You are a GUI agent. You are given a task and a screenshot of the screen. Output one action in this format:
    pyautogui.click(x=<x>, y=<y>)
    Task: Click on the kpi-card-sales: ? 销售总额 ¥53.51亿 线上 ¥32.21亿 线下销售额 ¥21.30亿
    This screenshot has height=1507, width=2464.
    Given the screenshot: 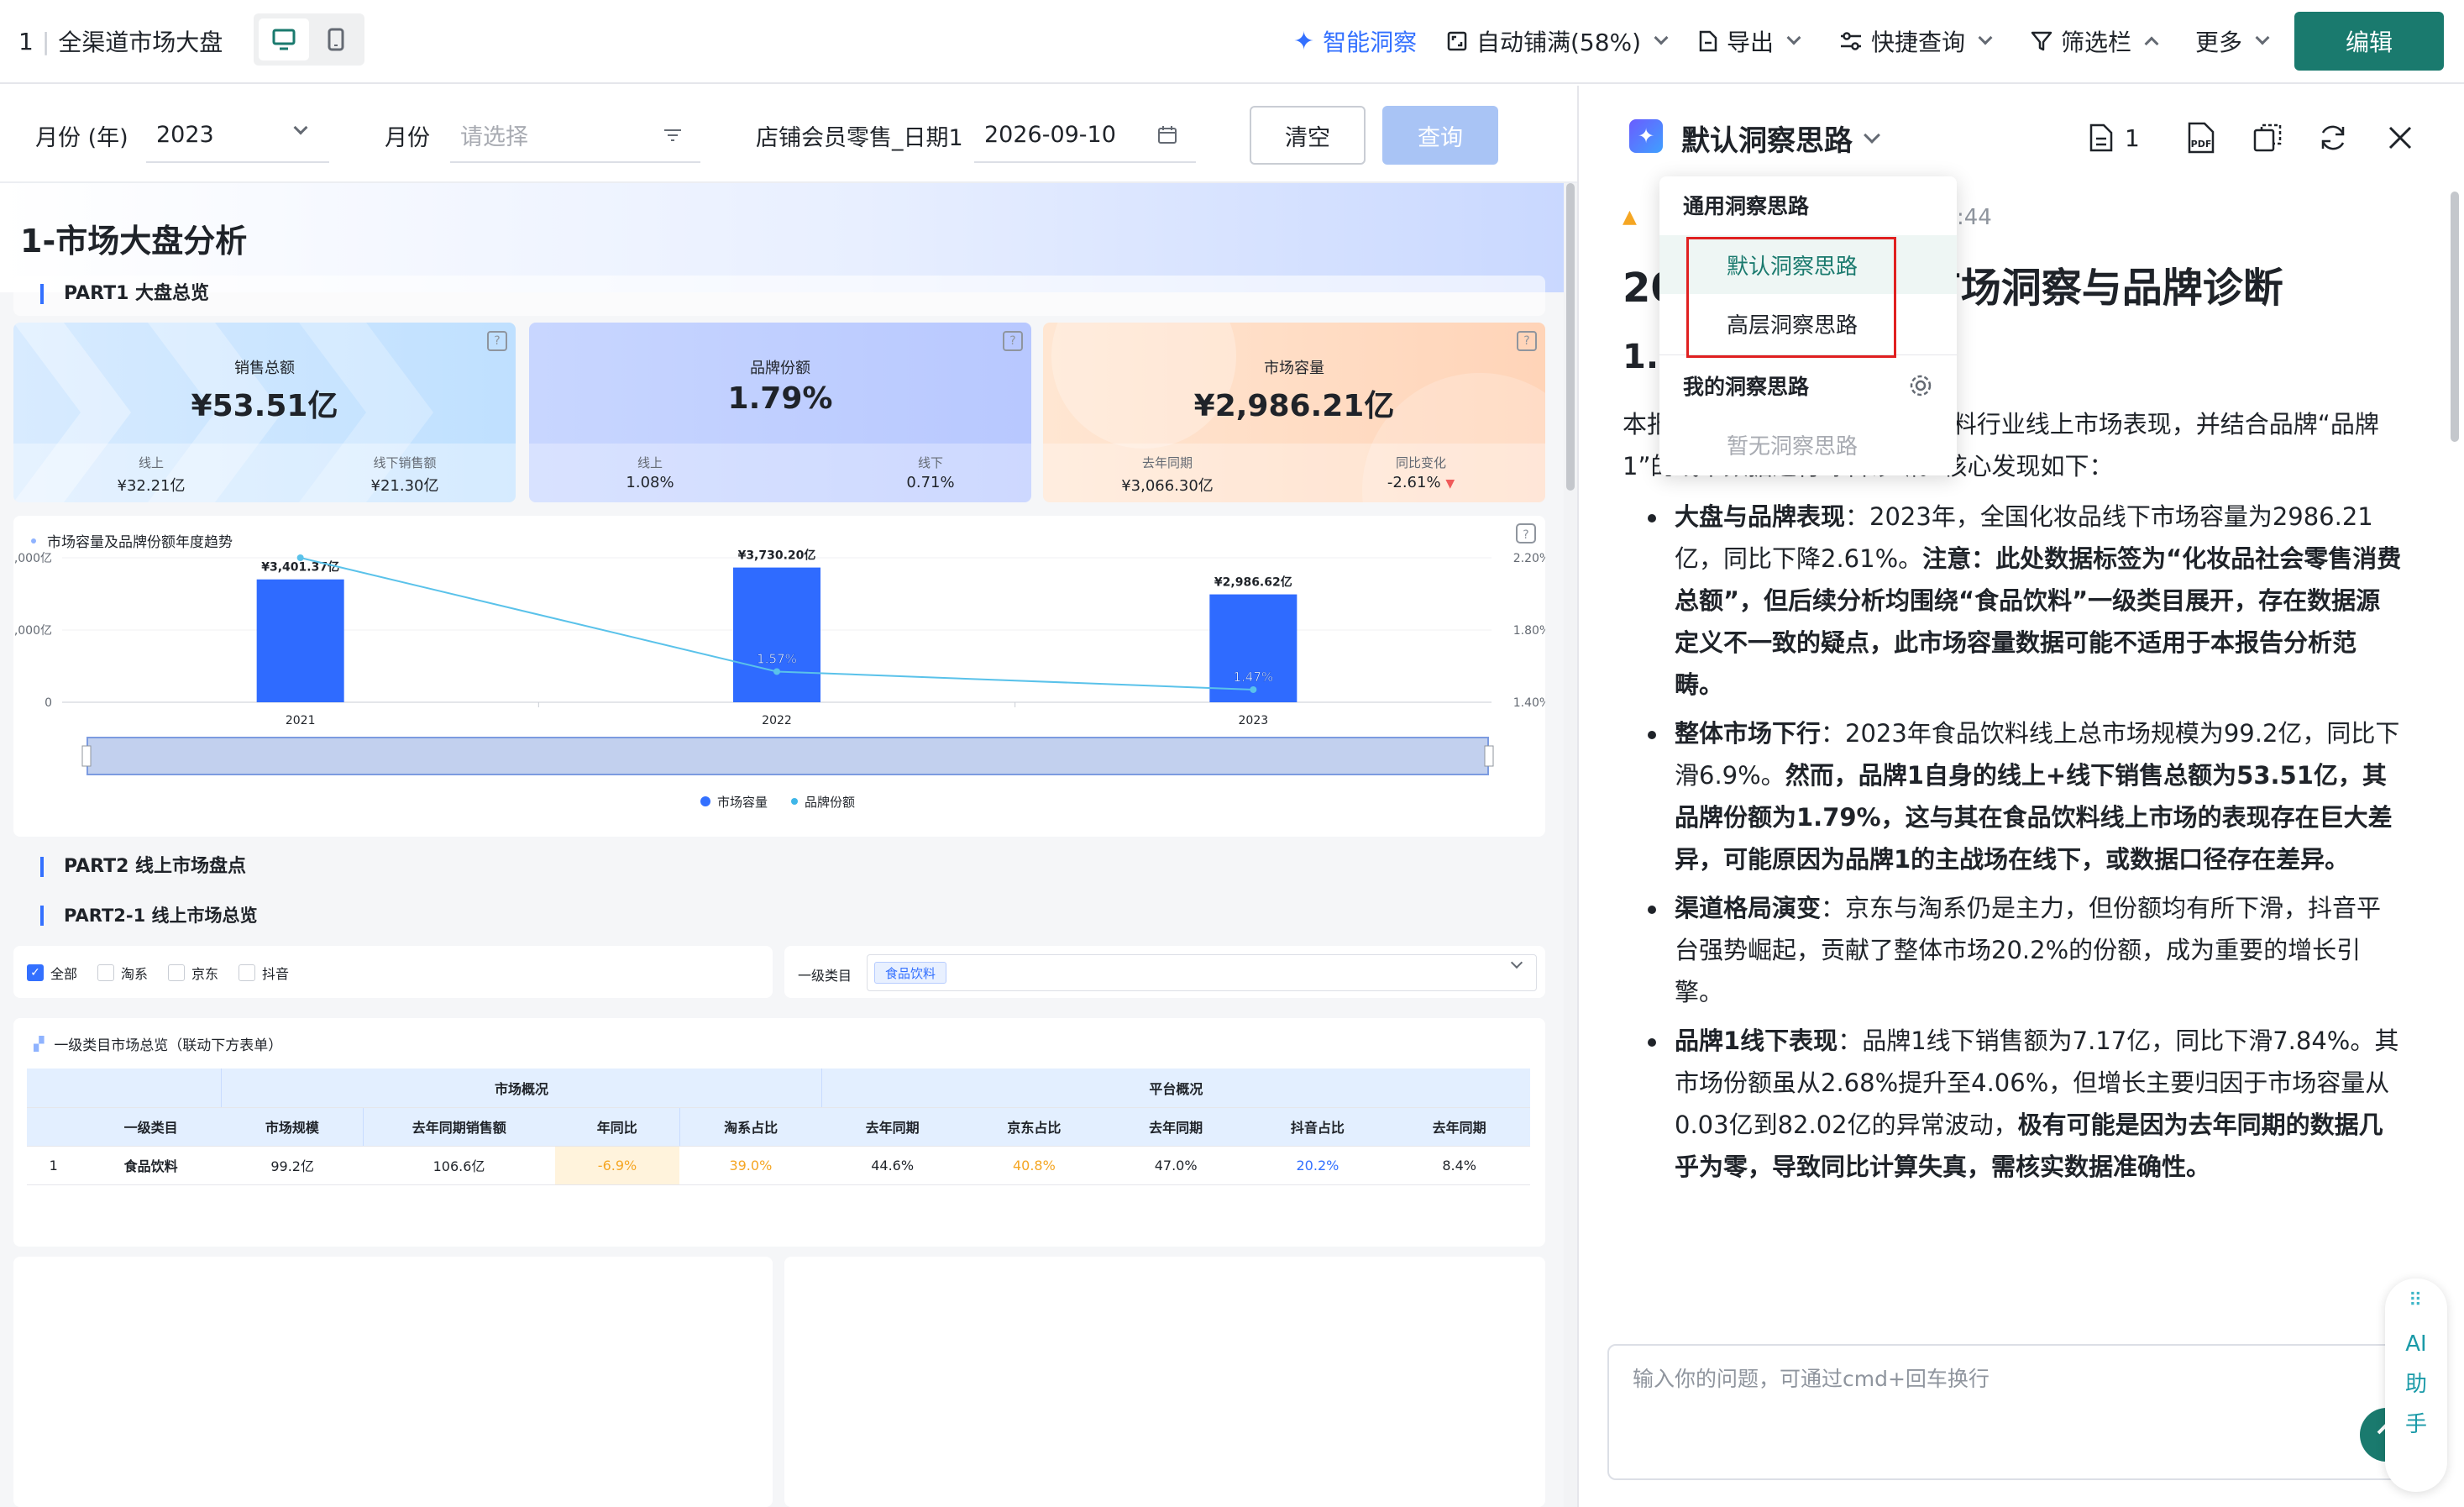 What is the action you would take?
    pyautogui.click(x=264, y=412)
    